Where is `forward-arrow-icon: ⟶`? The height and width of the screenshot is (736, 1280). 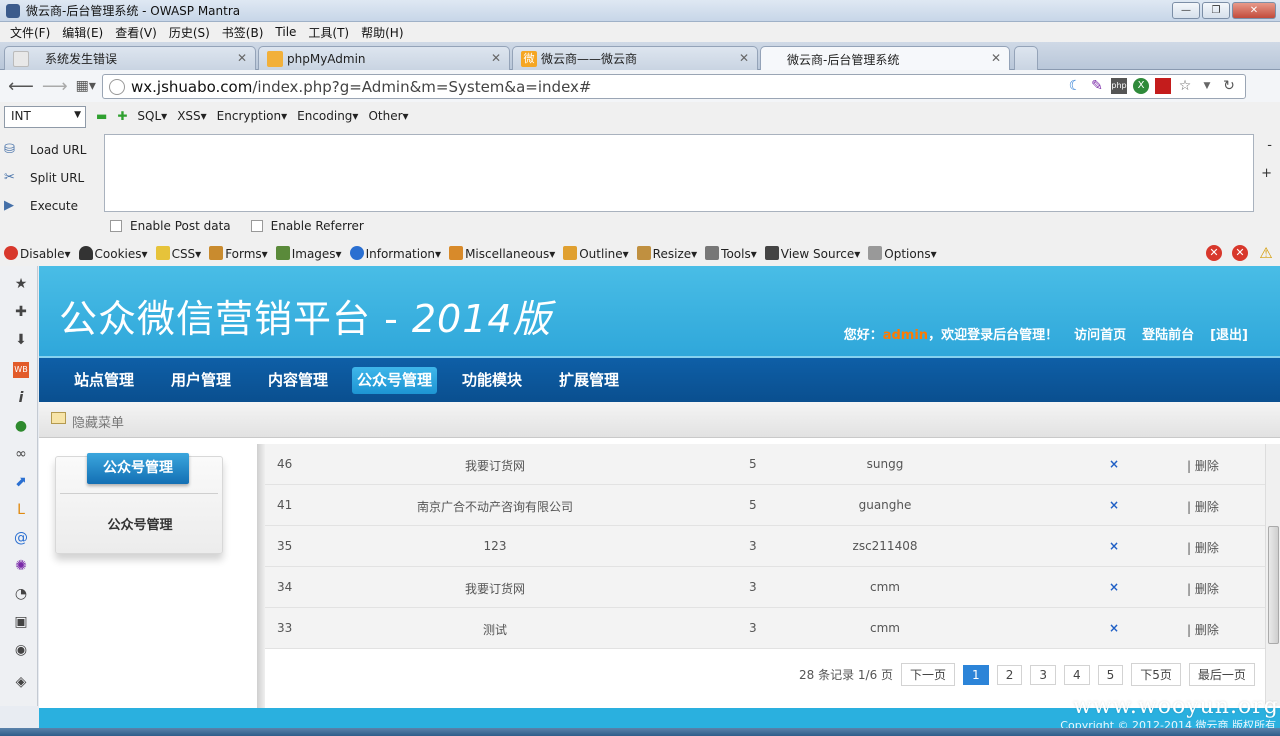 forward-arrow-icon: ⟶ is located at coordinates (55, 86).